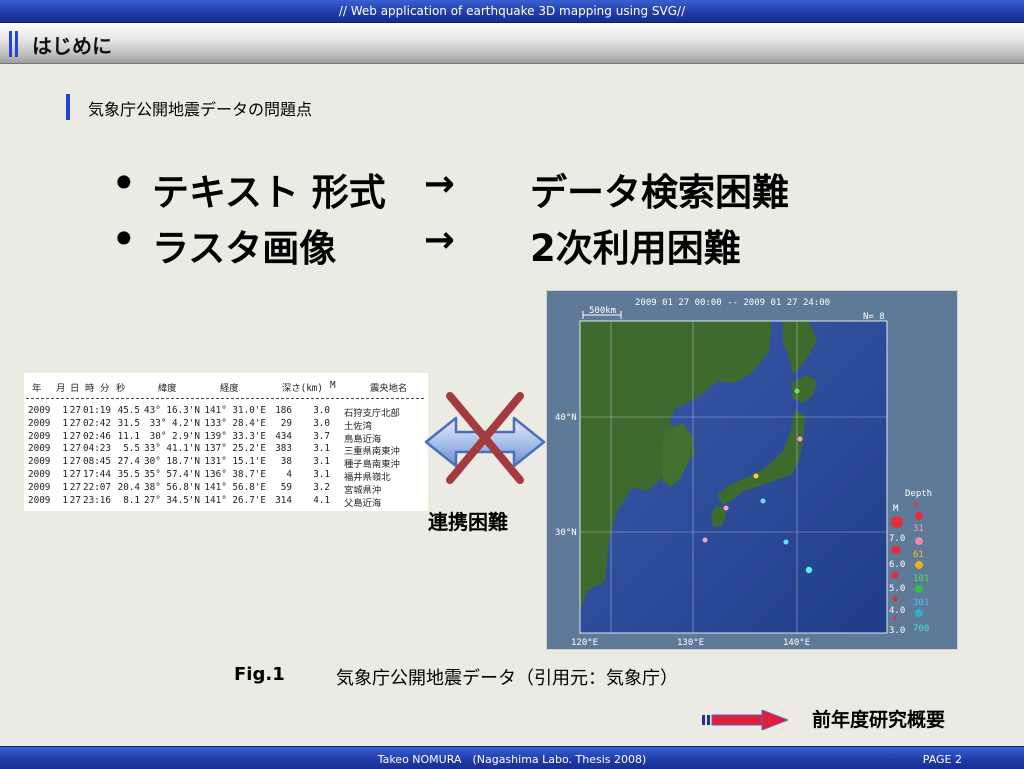 The height and width of the screenshot is (769, 1024). I want to click on table-cell: 23:16, so click(97, 500).